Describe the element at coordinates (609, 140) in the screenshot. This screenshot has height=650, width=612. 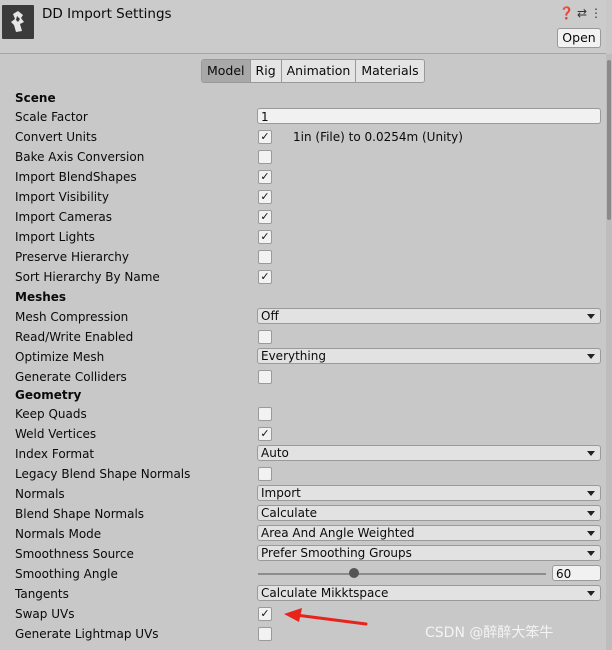
I see `scrollbar-thumb` at that location.